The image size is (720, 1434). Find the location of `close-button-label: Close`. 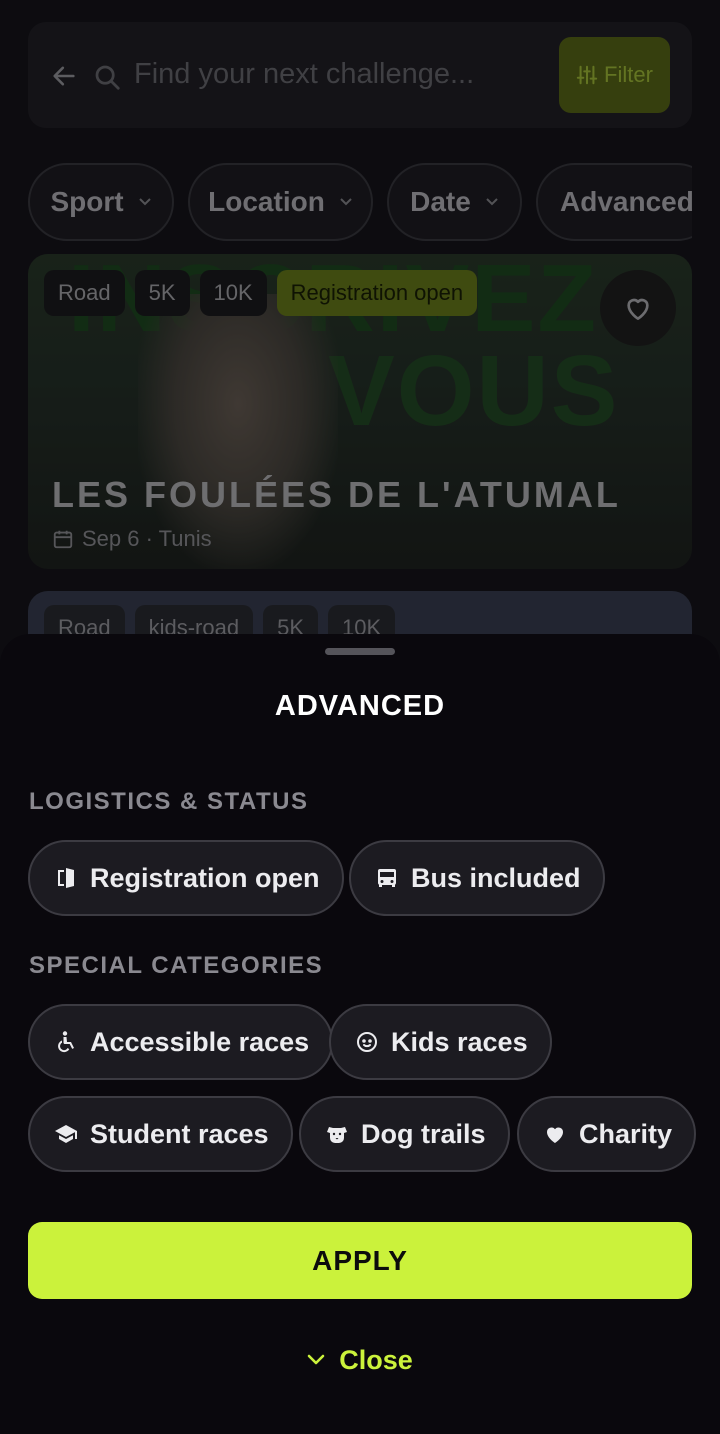

close-button-label: Close is located at coordinates (376, 1359).